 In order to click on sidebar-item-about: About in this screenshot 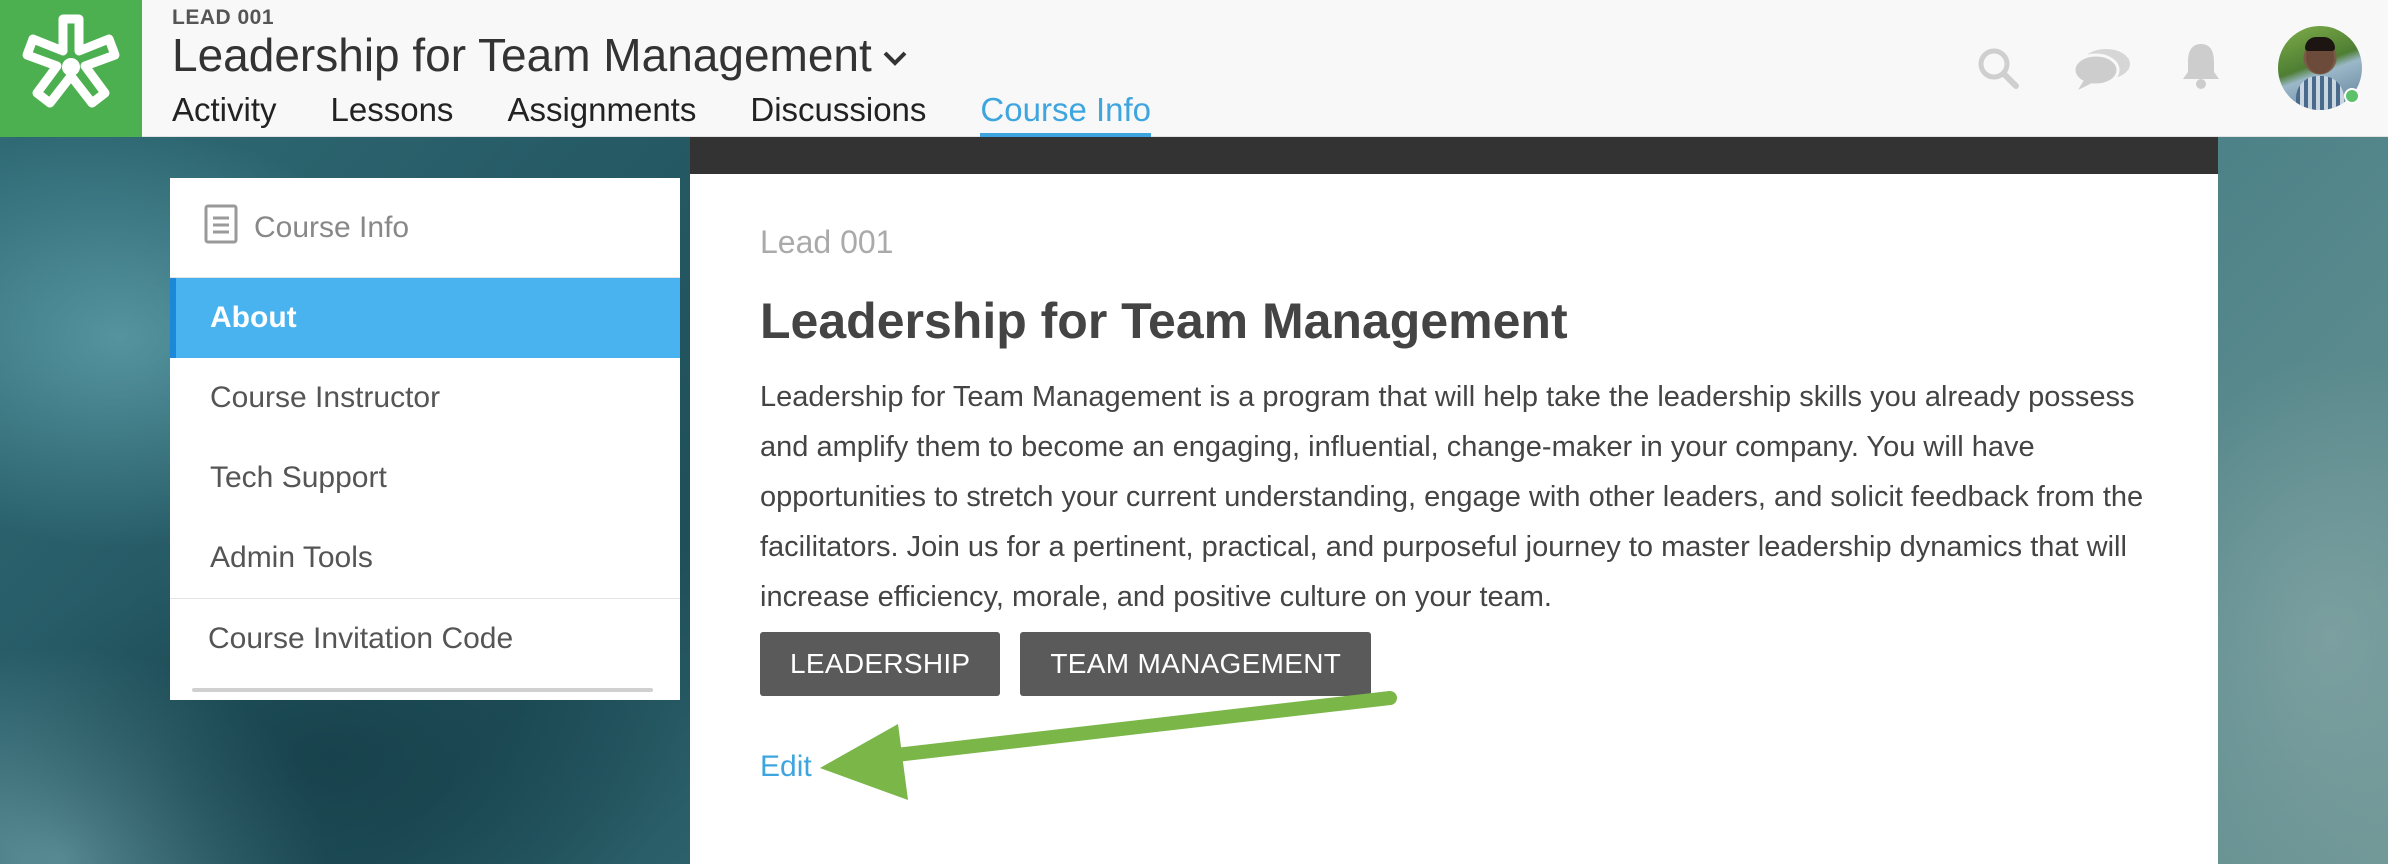, I will do `click(425, 318)`.